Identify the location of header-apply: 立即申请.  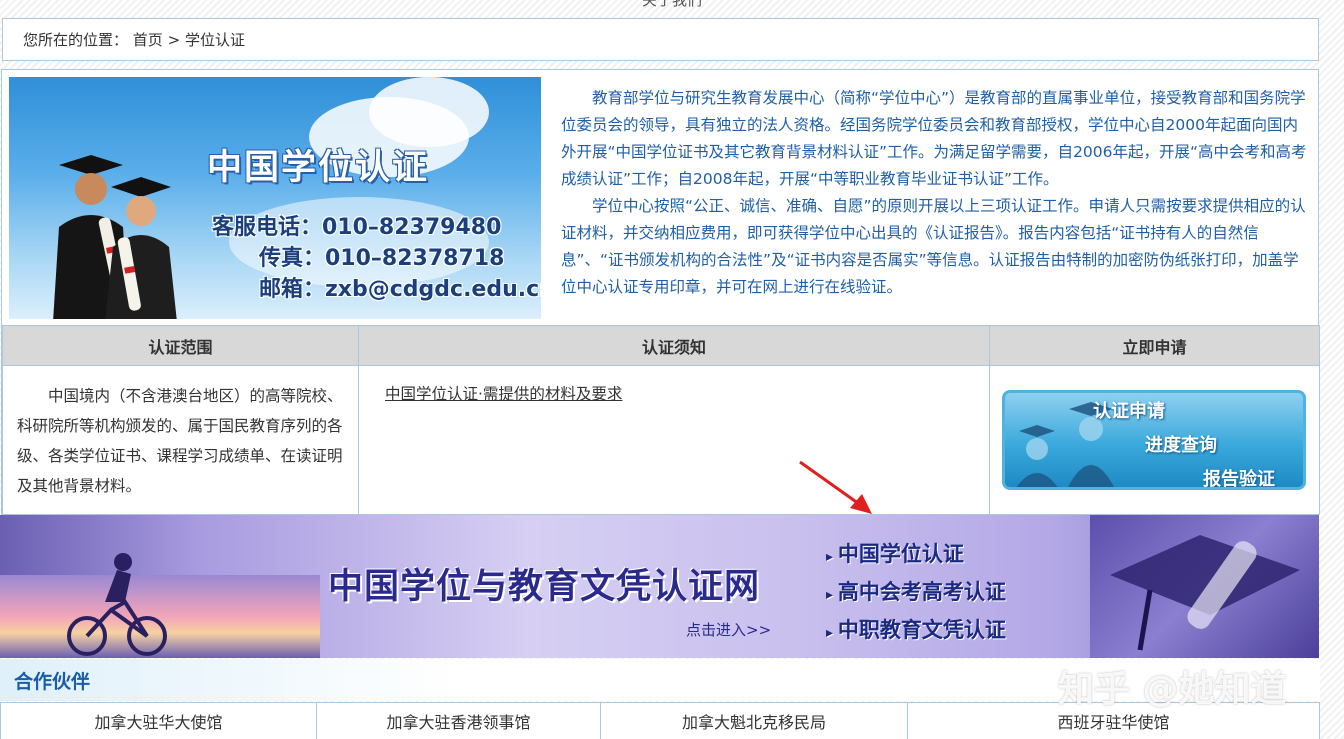
(1154, 345).